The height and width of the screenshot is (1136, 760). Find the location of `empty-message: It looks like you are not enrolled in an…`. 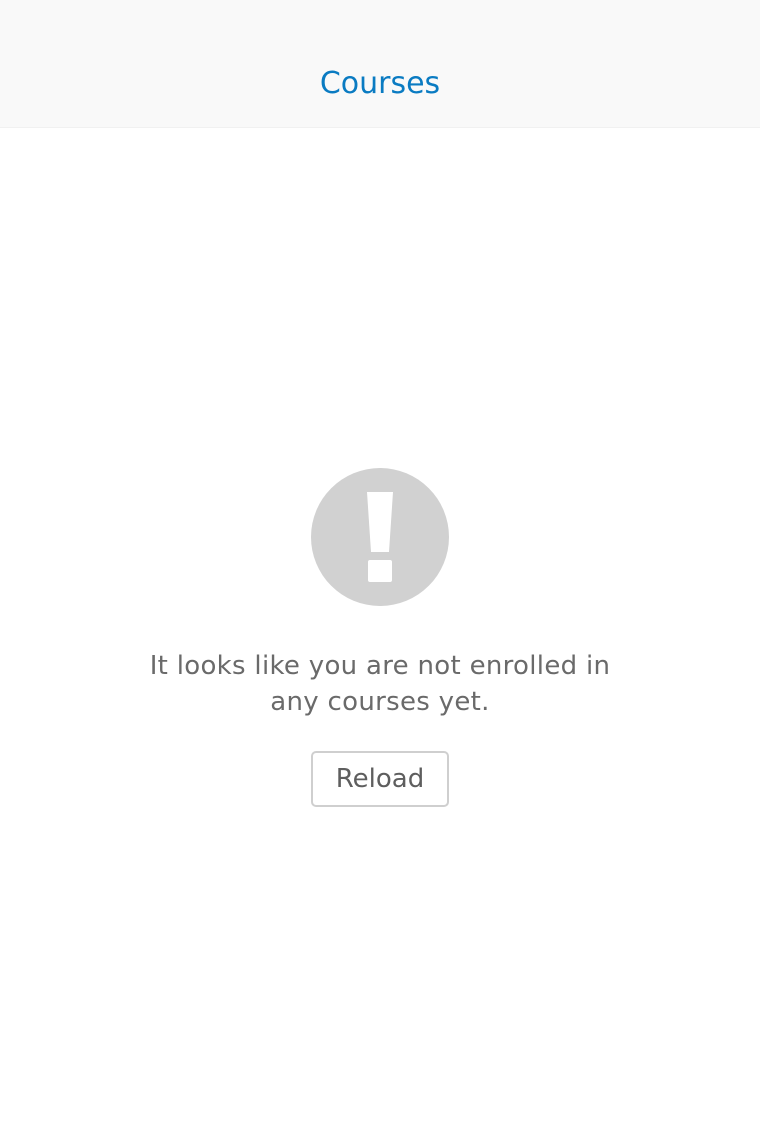

empty-message: It looks like you are not enrolled in an… is located at coordinates (380, 684).